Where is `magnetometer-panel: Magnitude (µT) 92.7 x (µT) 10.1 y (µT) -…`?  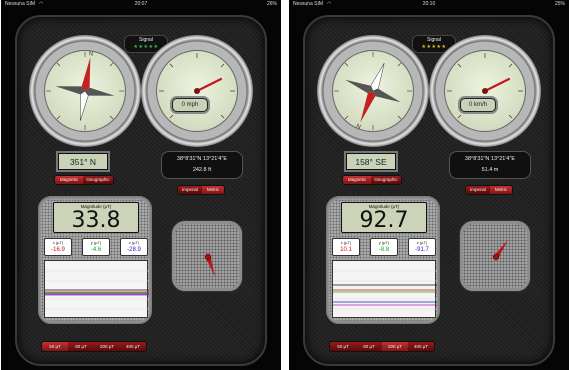 magnetometer-panel: Magnitude (µT) 92.7 x (µT) 10.1 y (µT) -… is located at coordinates (383, 260).